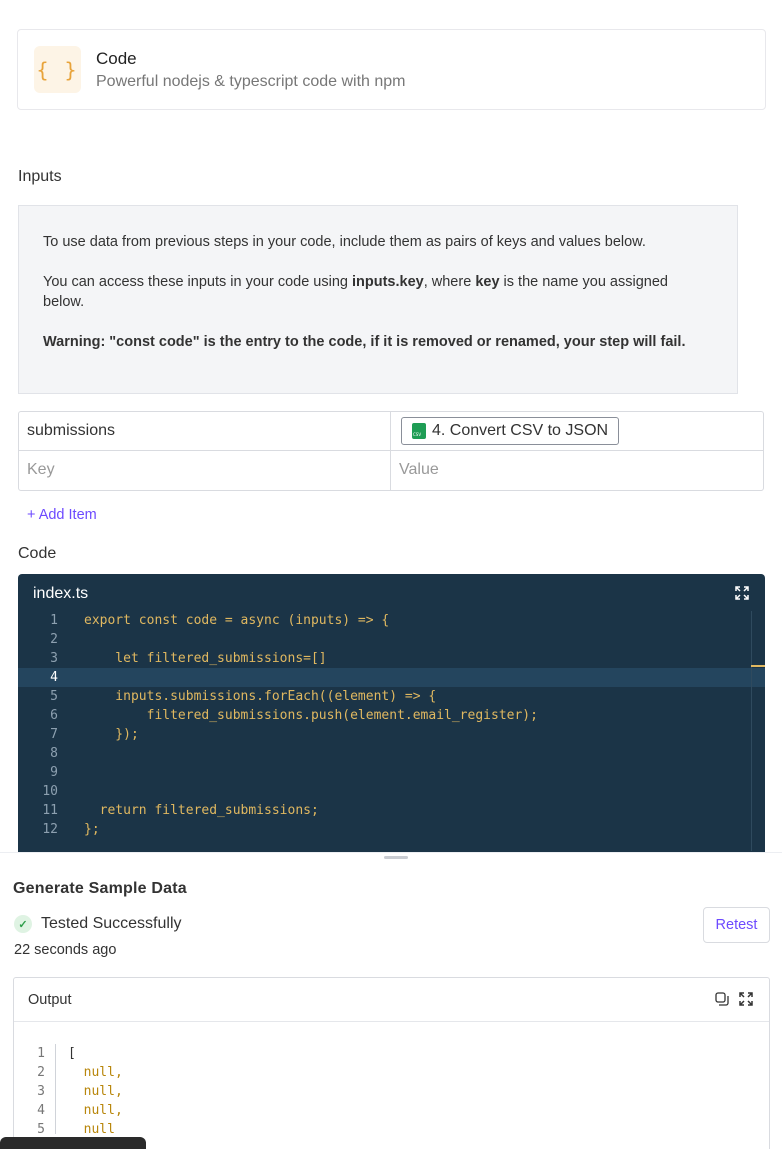 The width and height of the screenshot is (782, 1149). I want to click on line-number: 11, so click(50, 810).